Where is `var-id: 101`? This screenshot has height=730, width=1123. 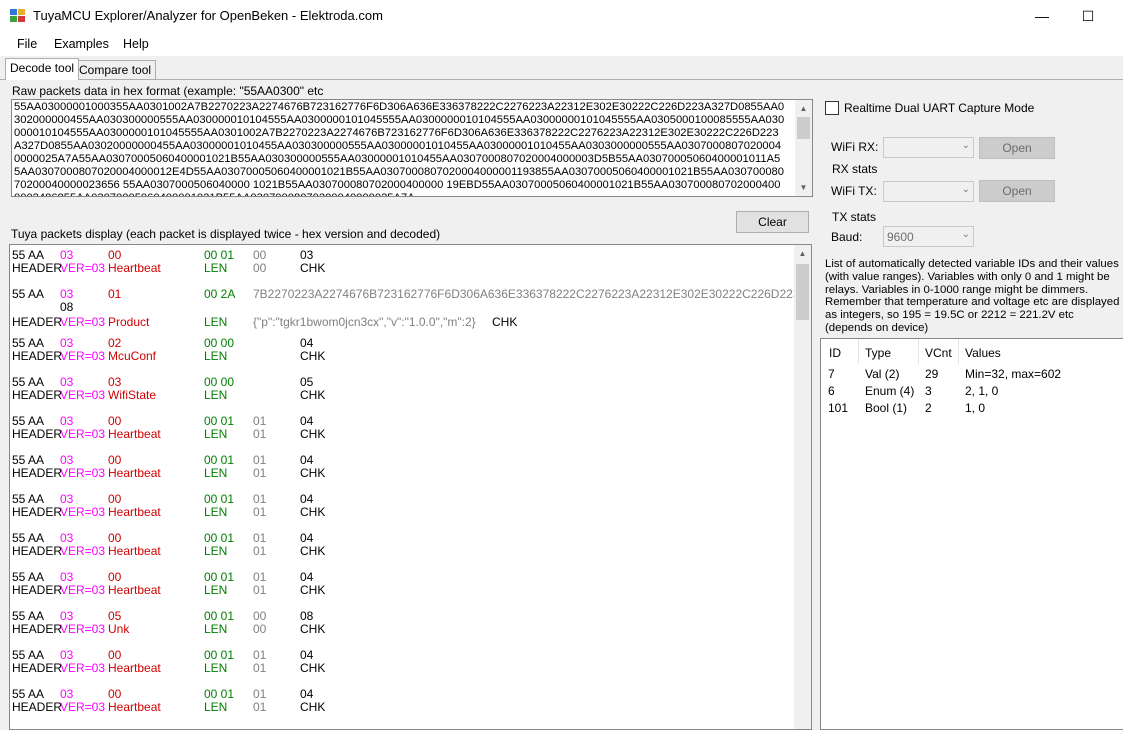
var-id: 101 is located at coordinates (838, 408).